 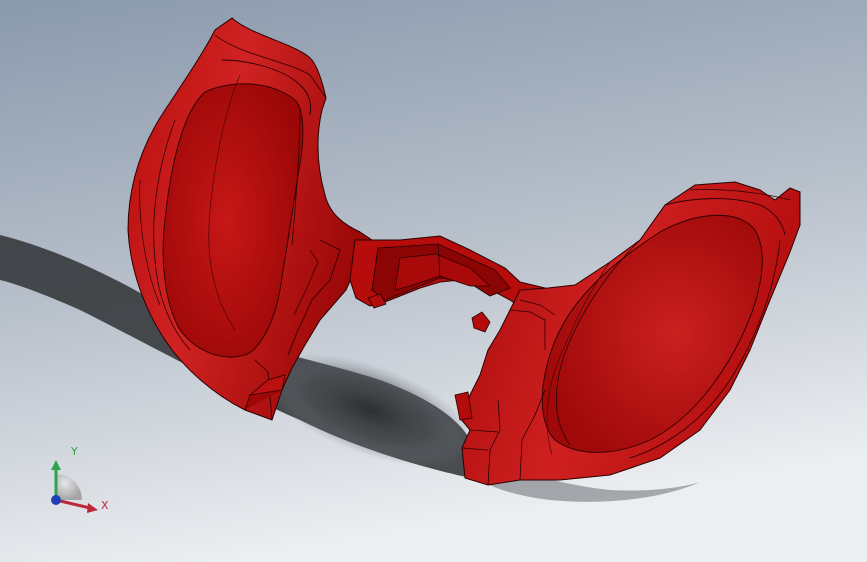 What do you see at coordinates (69, 487) in the screenshot?
I see `triad-plane-icon` at bounding box center [69, 487].